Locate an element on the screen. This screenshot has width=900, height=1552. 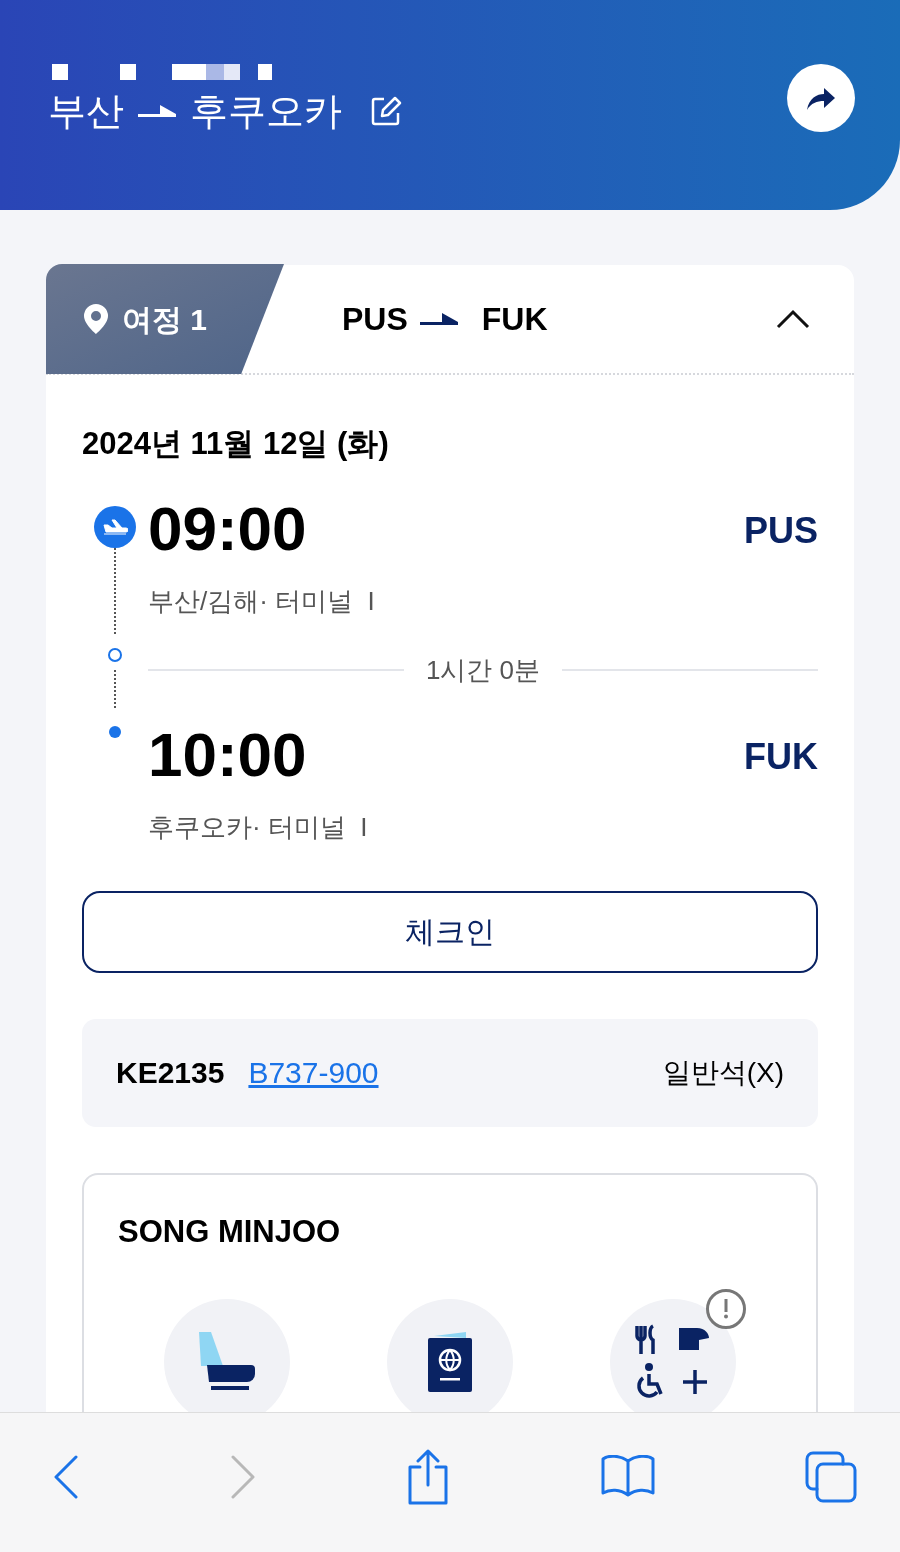
arrival-marker is located at coordinates (115, 731).